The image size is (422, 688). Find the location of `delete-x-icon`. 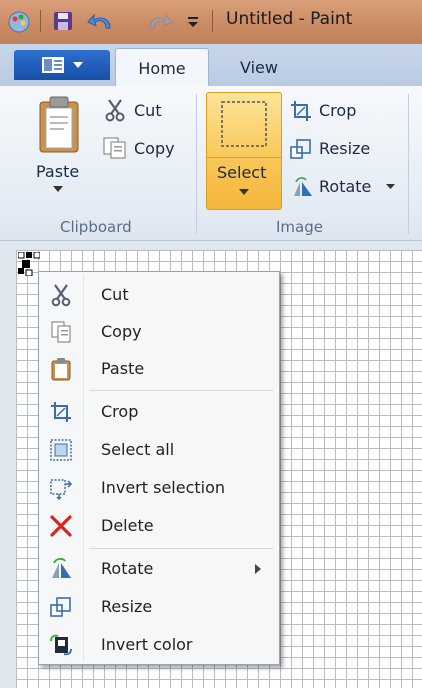

delete-x-icon is located at coordinates (61, 526).